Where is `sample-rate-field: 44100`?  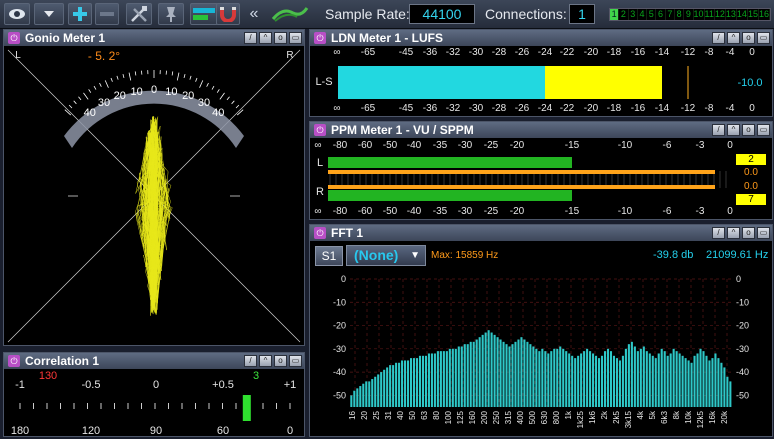 sample-rate-field: 44100 is located at coordinates (442, 14).